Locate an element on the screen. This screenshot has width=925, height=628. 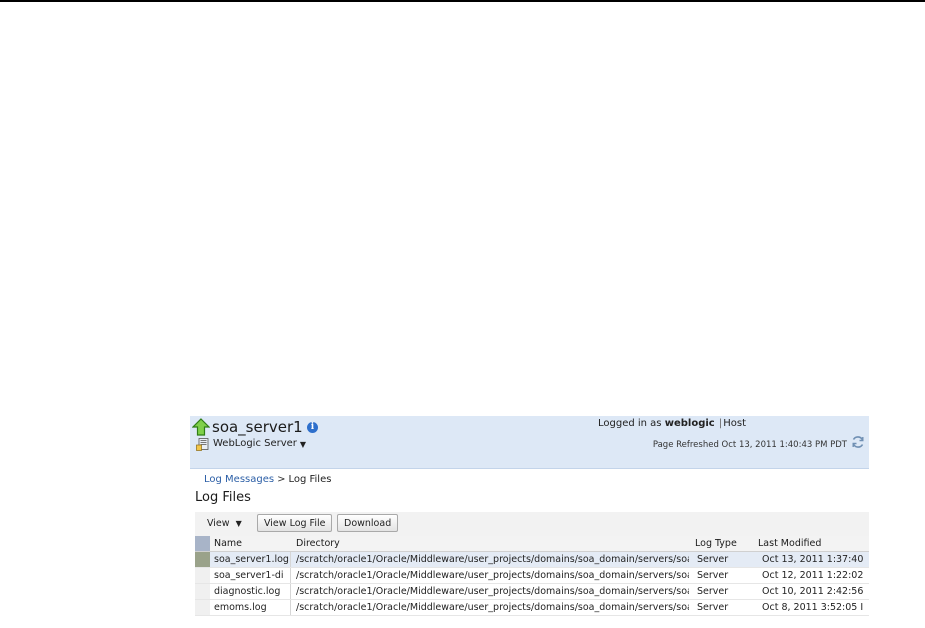
cell-last-modified: Oct 10, 2011 2:42:56 is located at coordinates (813, 591).